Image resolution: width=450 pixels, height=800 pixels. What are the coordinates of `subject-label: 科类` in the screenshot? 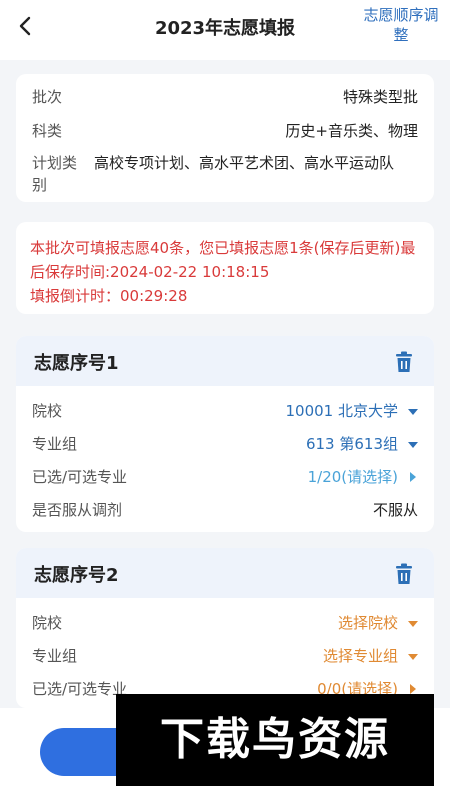 It's located at (47, 131).